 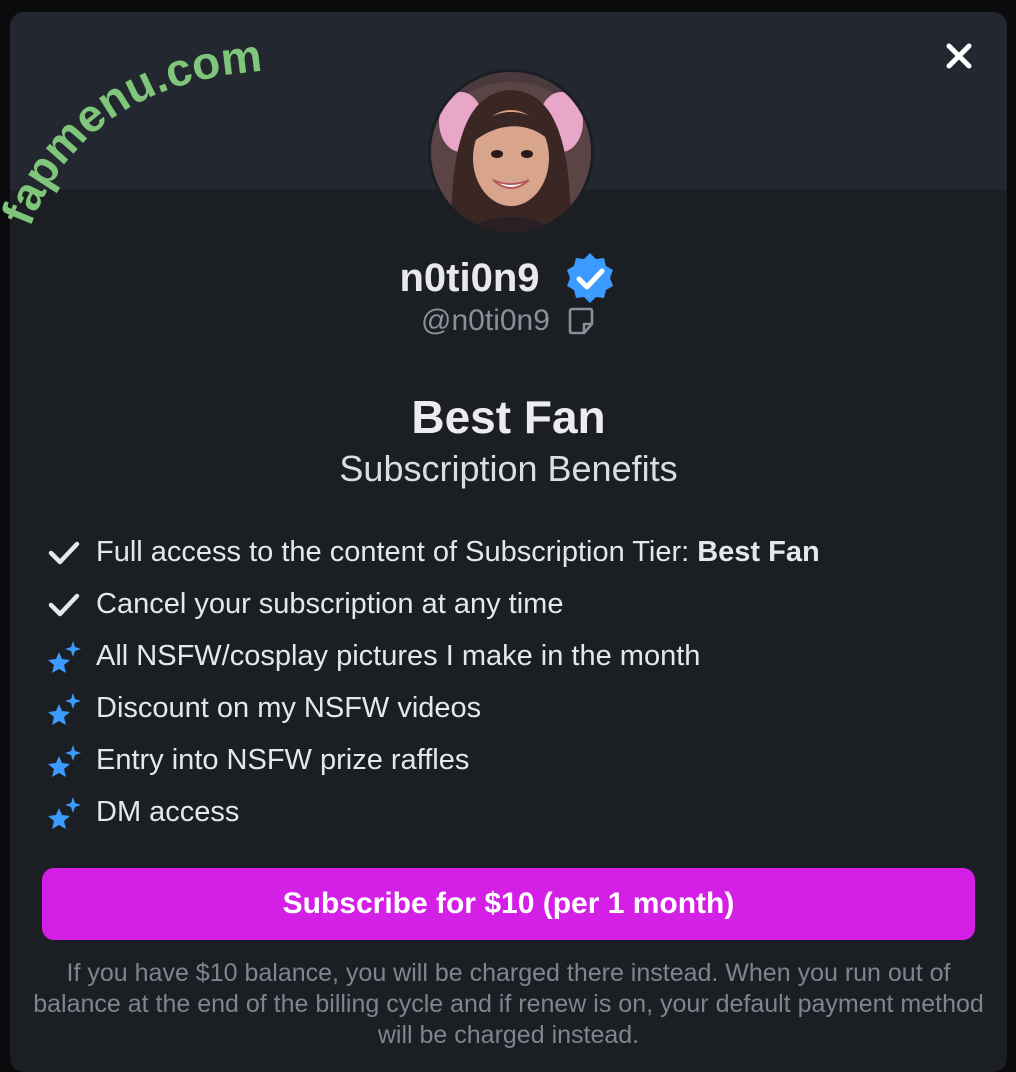 I want to click on benefit-item: Cancel your subscription at any time, so click(x=433, y=604).